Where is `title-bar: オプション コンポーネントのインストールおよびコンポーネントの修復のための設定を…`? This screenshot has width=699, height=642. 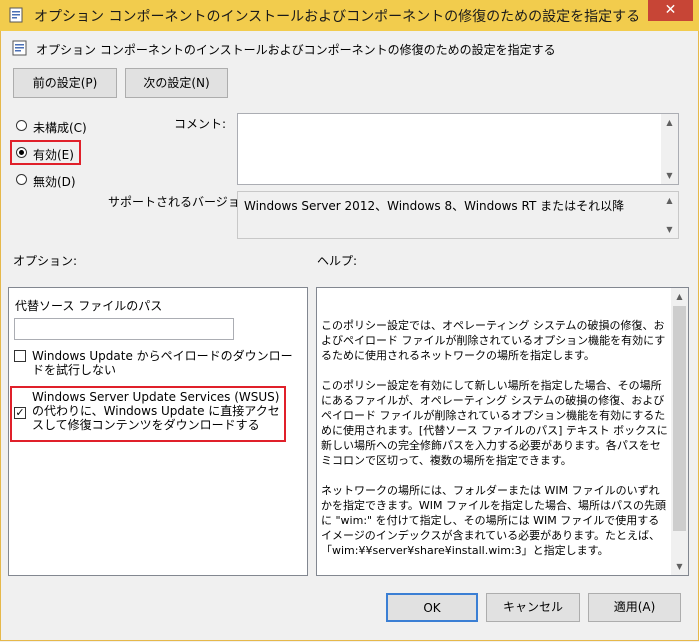 title-bar: オプション コンポーネントのインストールおよびコンポーネントの修復のための設定を… is located at coordinates (349, 15).